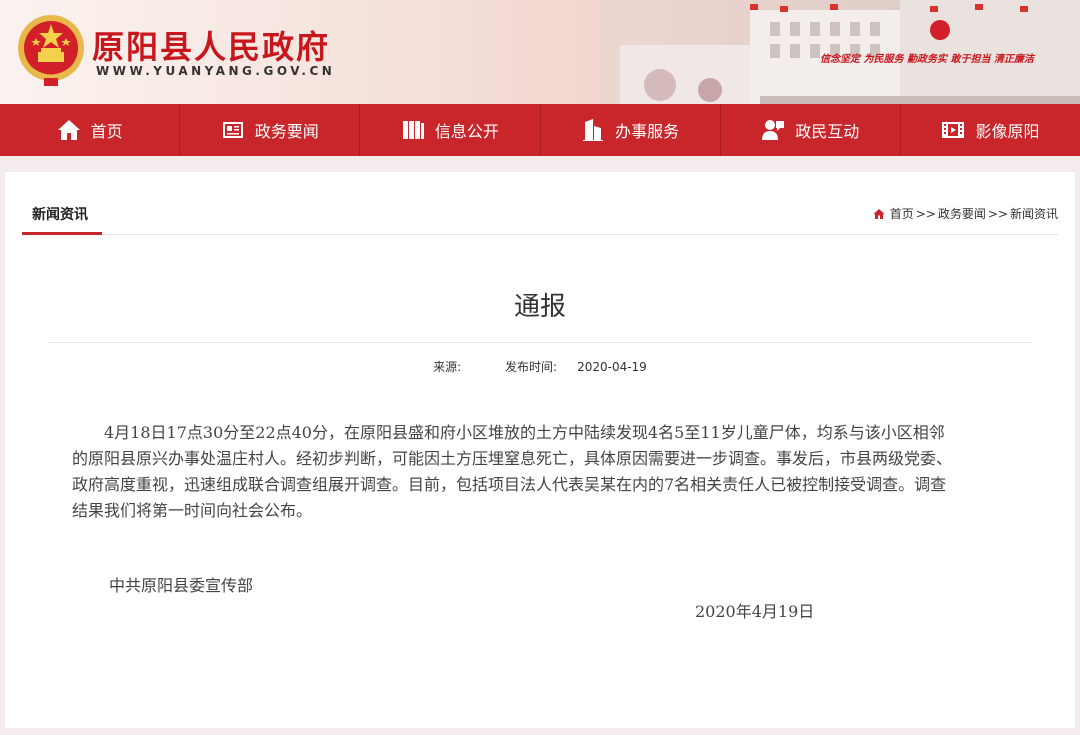  Describe the element at coordinates (1007, 131) in the screenshot. I see `nav-item-label: 影像原阳` at that location.